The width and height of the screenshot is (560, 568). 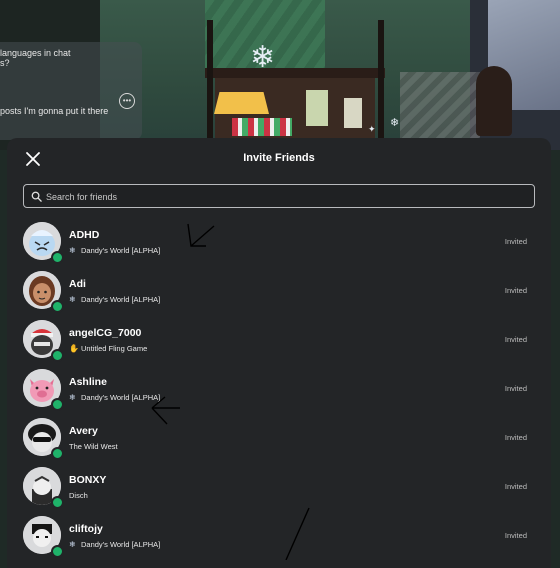 I want to click on character-silhouette, so click(x=494, y=101).